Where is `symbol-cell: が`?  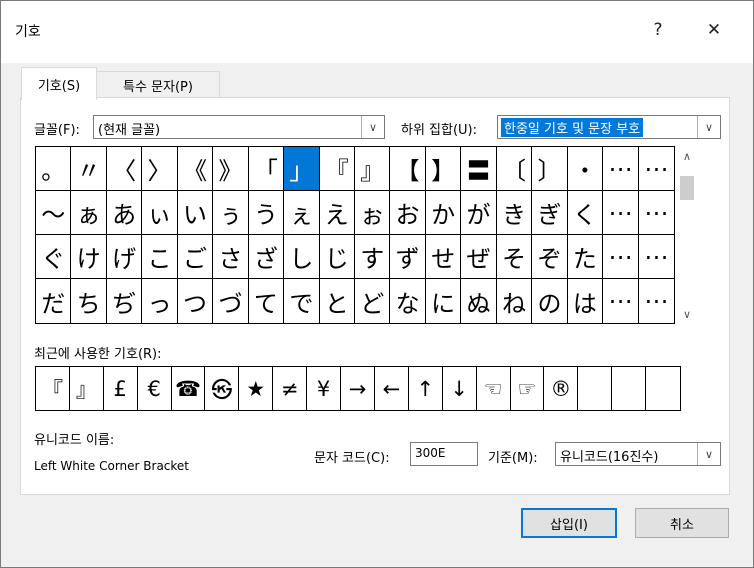 symbol-cell: が is located at coordinates (479, 213).